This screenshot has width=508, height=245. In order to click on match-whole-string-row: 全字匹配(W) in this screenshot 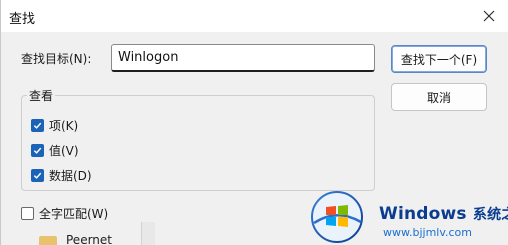, I will do `click(64, 213)`.